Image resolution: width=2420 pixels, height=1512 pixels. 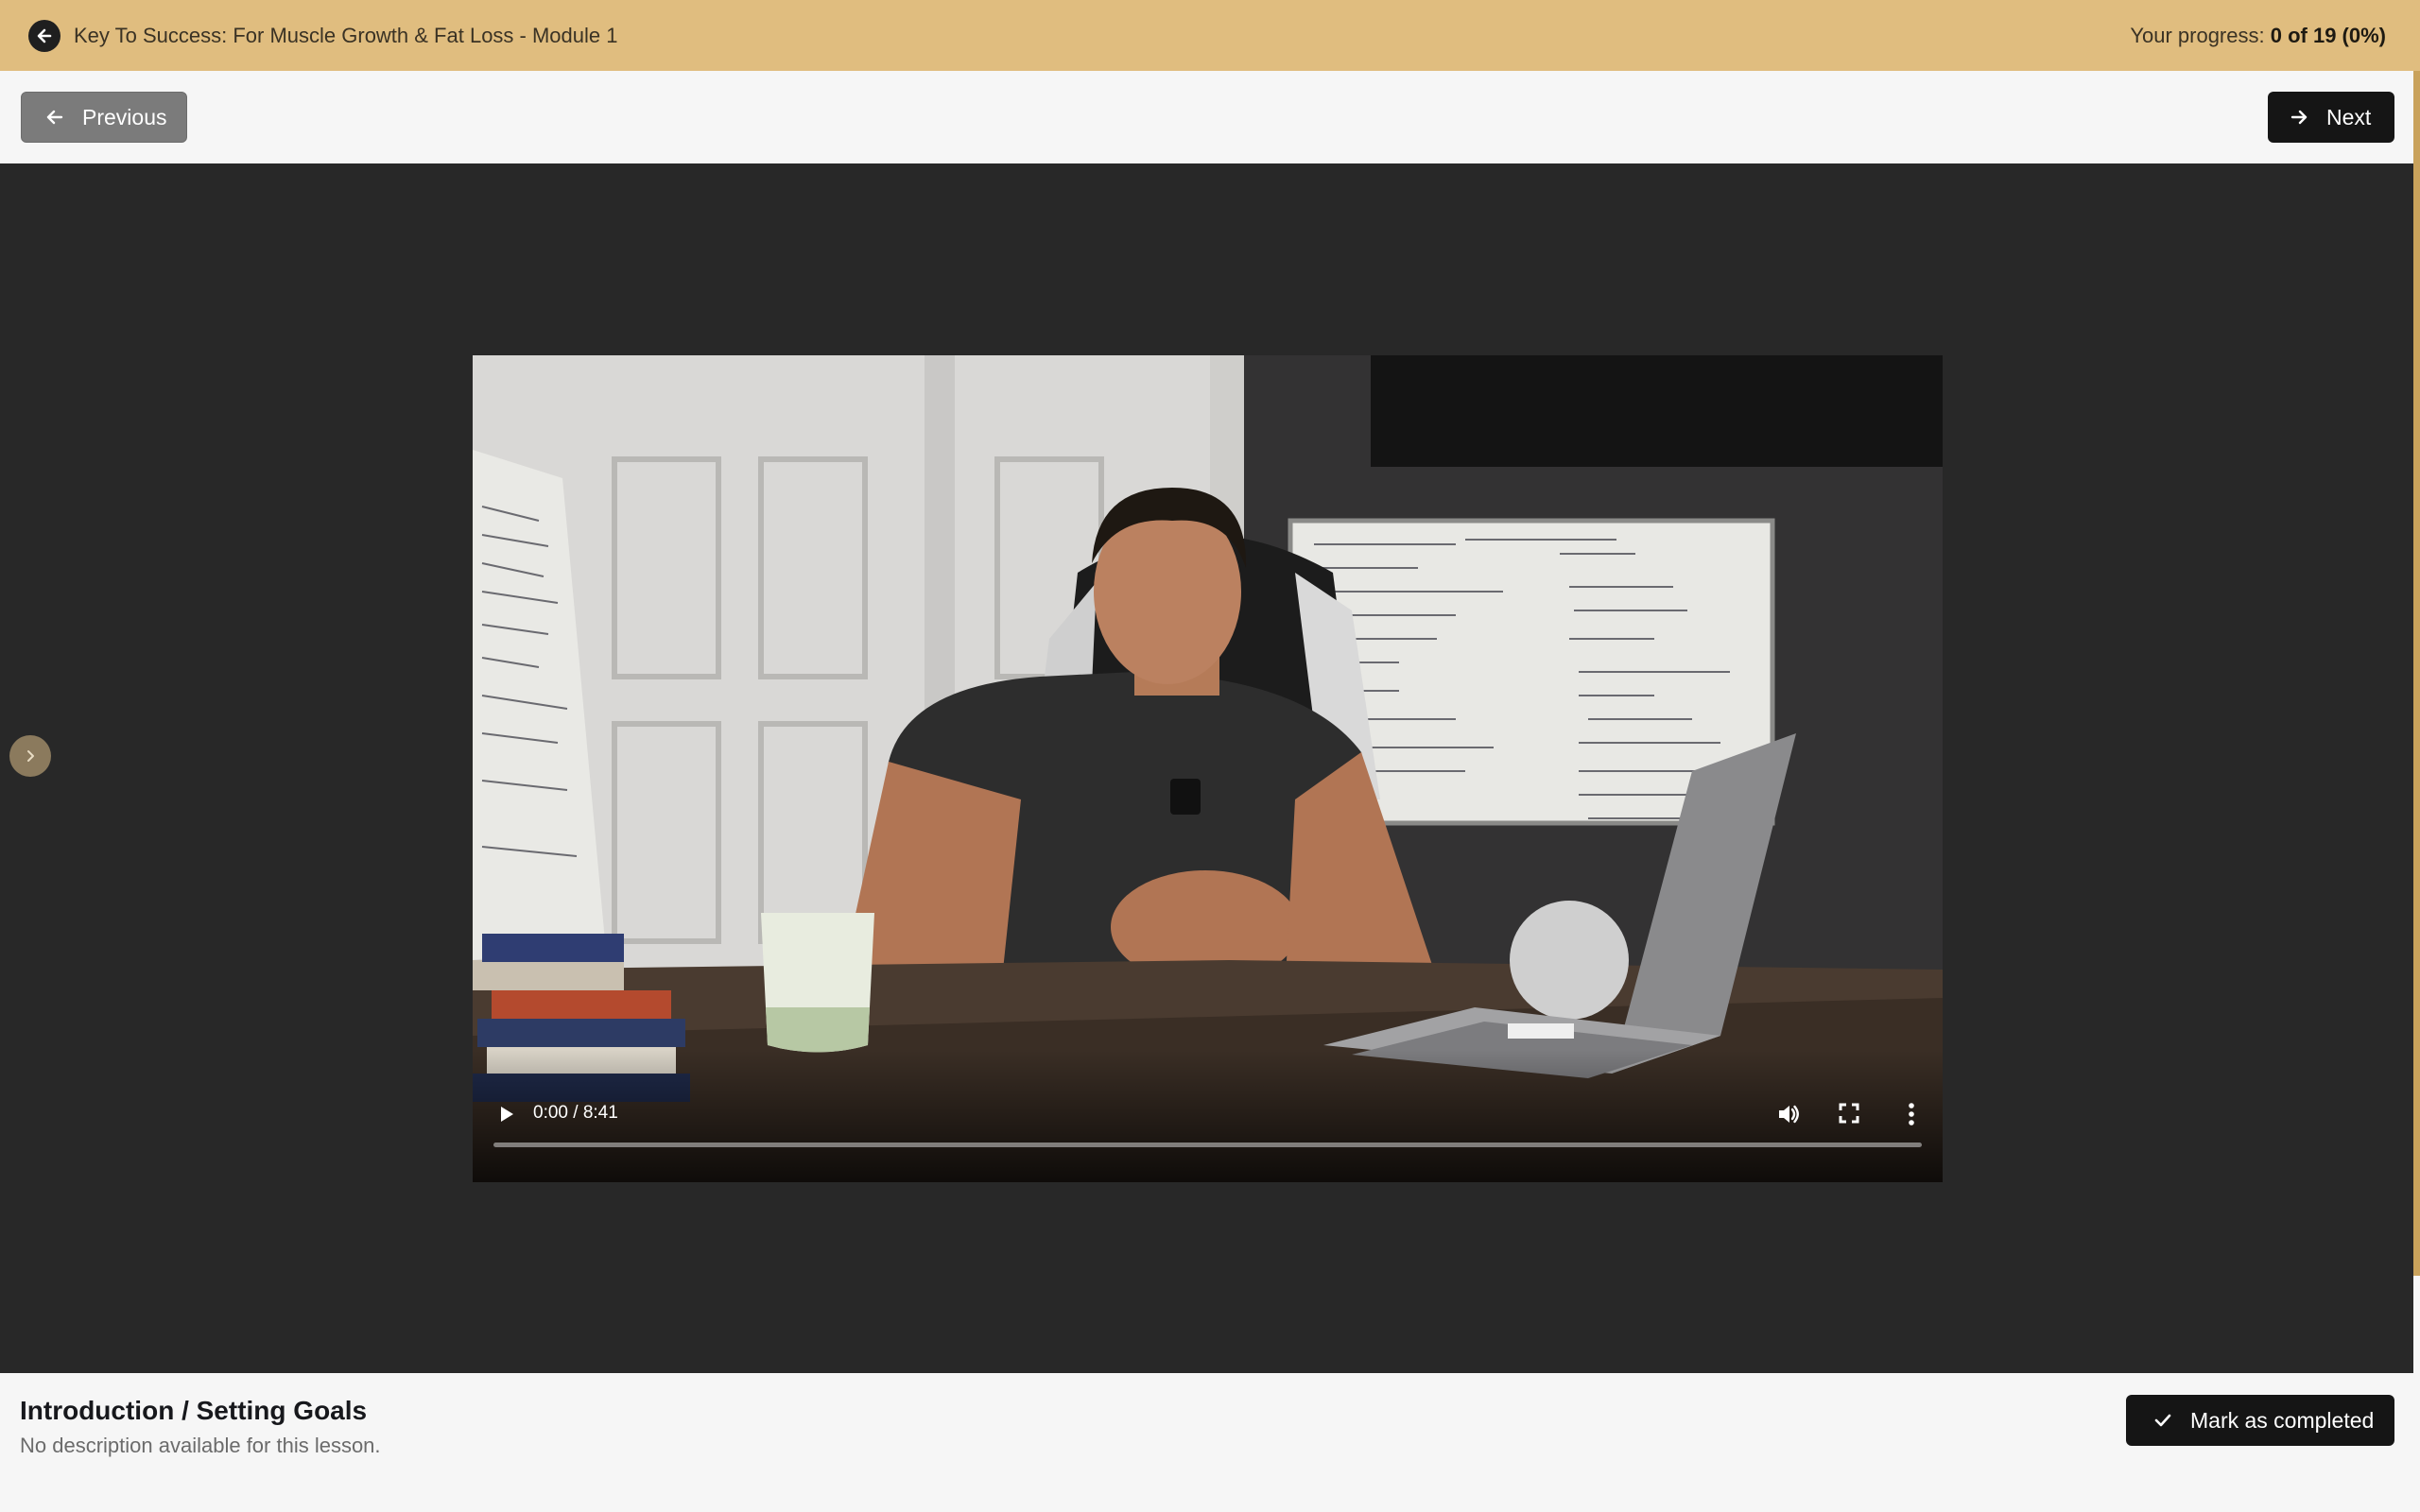 I want to click on arrow-left-circle-icon, so click(x=44, y=35).